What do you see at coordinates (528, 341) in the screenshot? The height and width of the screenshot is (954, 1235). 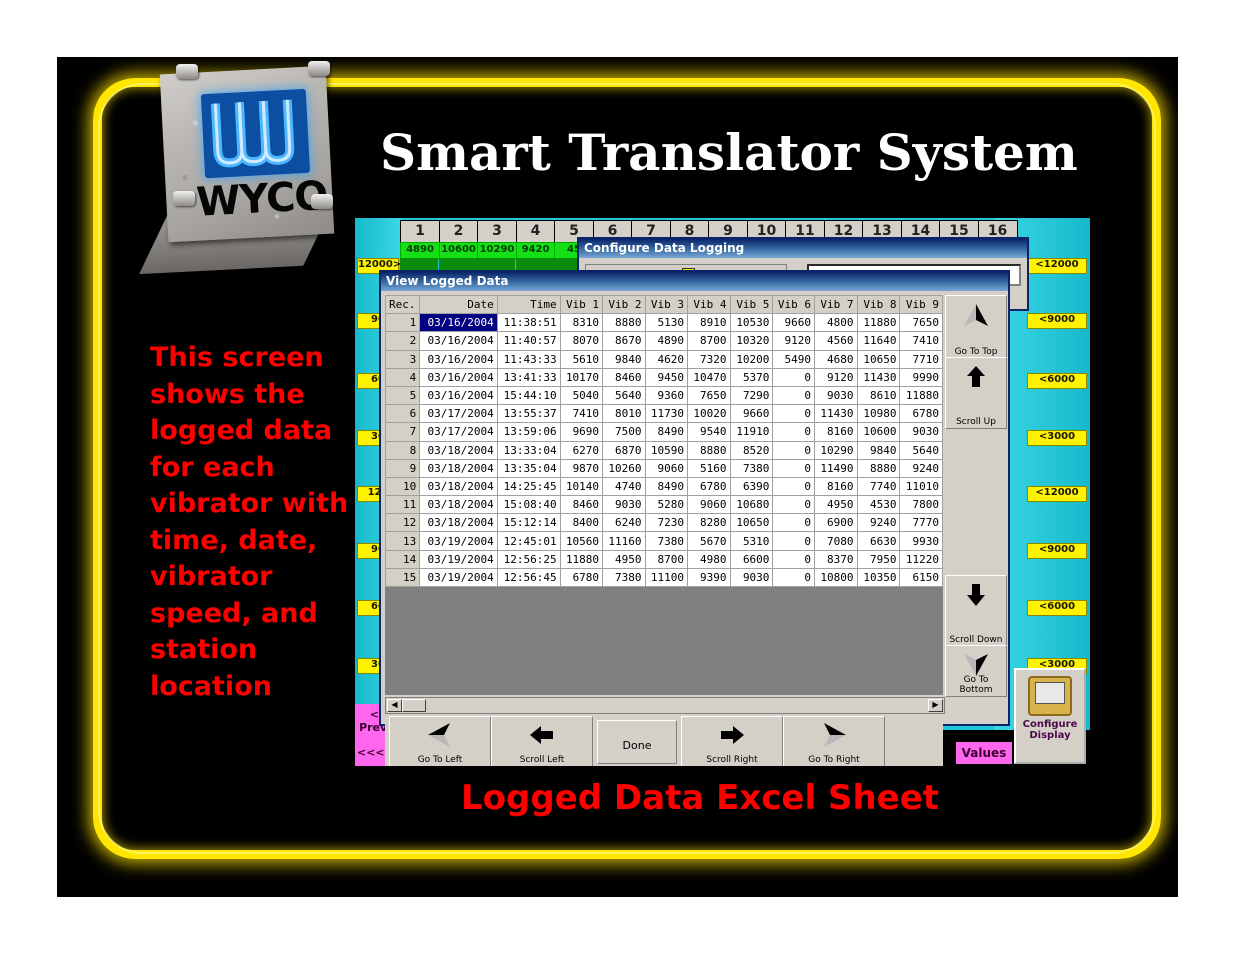 I see `table-cell: 11:40:57` at bounding box center [528, 341].